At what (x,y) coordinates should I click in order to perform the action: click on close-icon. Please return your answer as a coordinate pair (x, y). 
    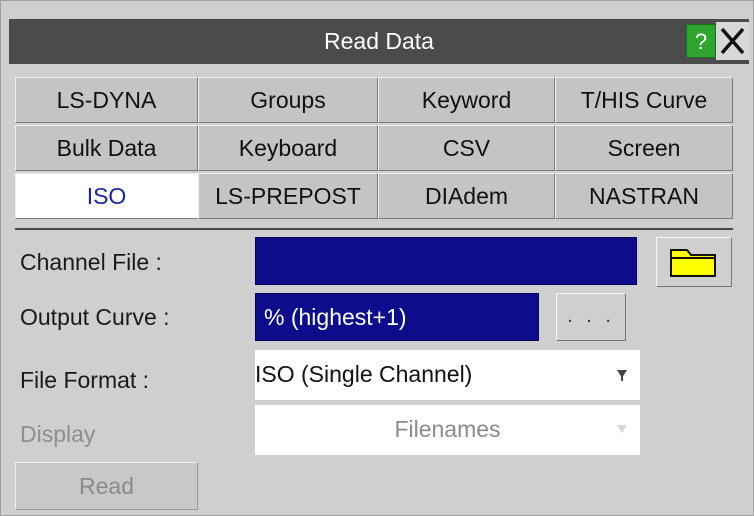
    Looking at the image, I should click on (732, 41).